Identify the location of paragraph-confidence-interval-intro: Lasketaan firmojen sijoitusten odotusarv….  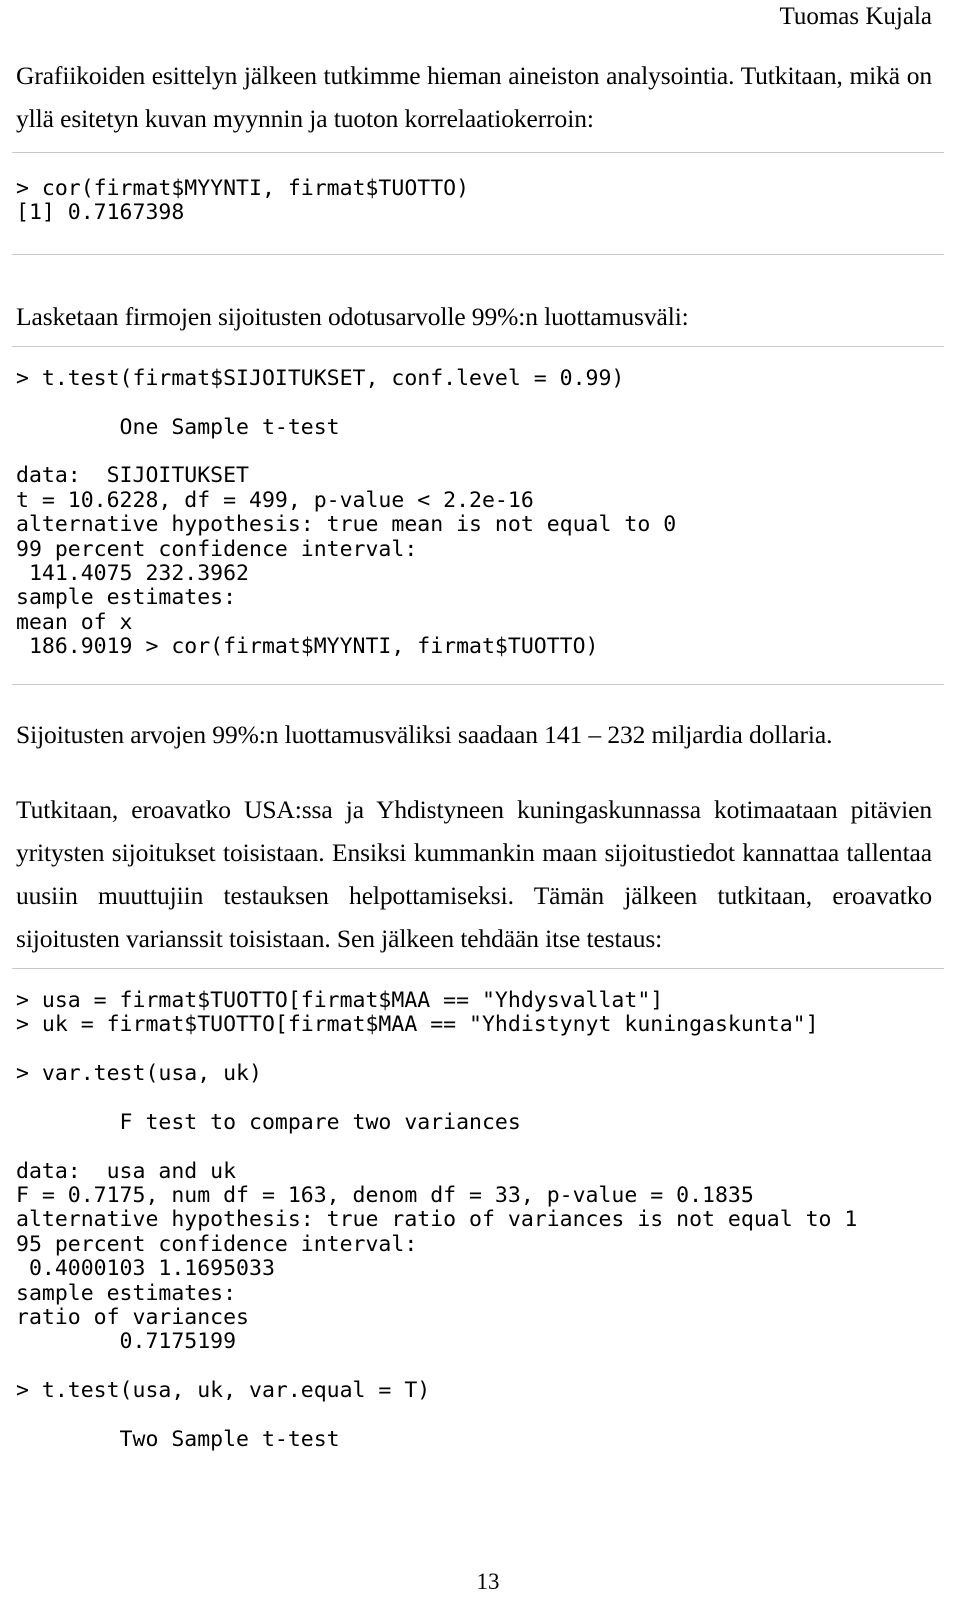
(352, 316).